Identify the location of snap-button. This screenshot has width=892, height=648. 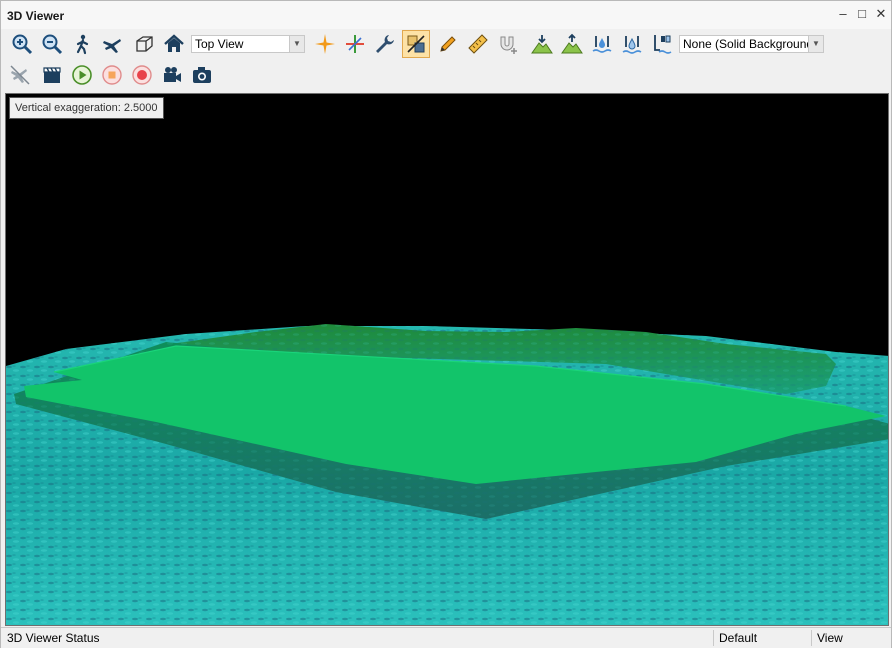
(508, 44).